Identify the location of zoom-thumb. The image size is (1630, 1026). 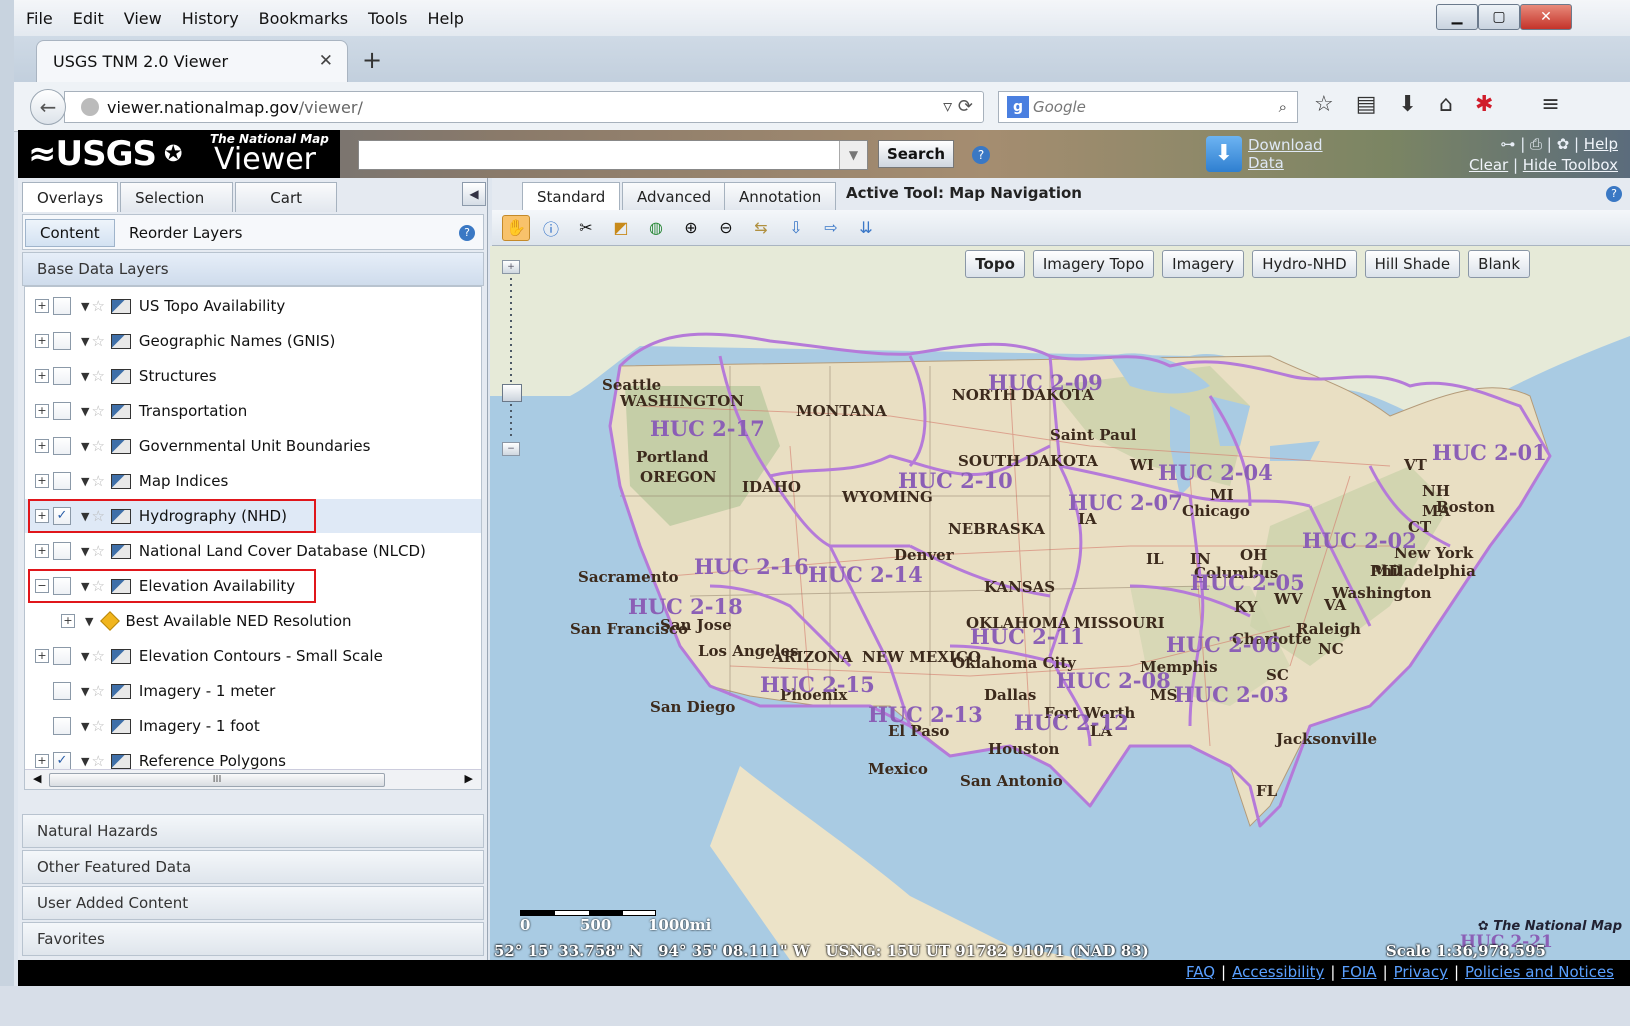
(512, 393).